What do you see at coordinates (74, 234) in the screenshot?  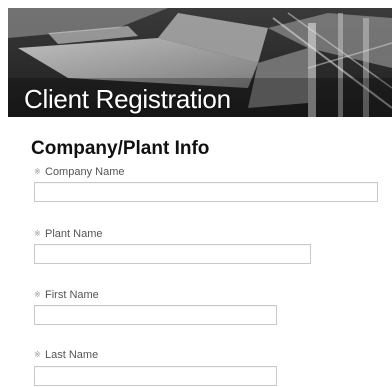 I see `plant-name-label-text: Plant Name` at bounding box center [74, 234].